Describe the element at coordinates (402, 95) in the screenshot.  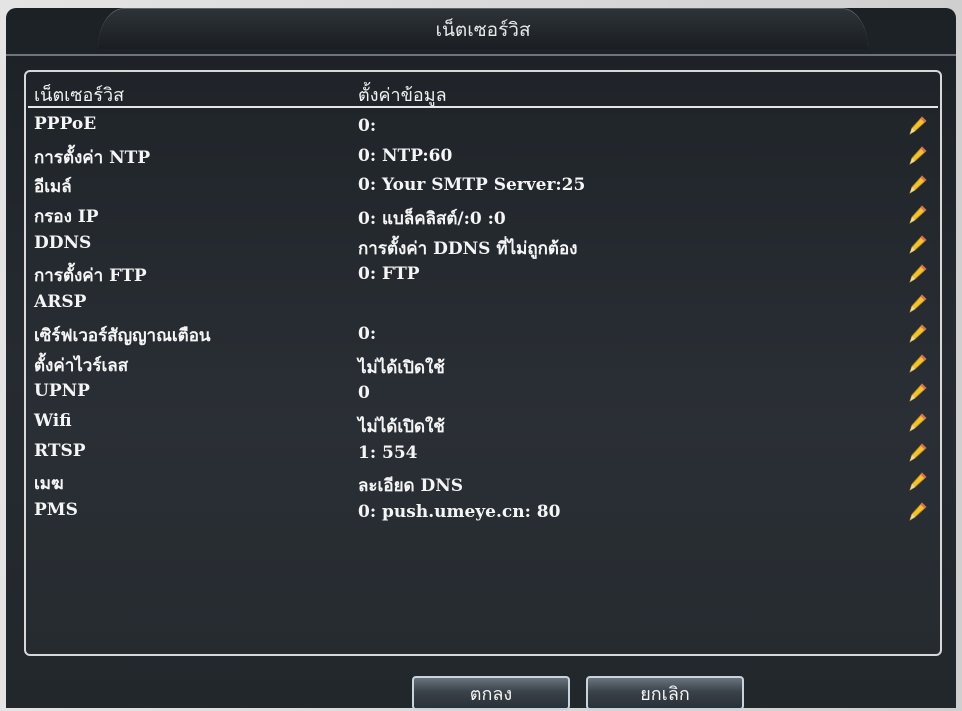
I see `header-setting-info: ตั้งค่าข้อมูล` at that location.